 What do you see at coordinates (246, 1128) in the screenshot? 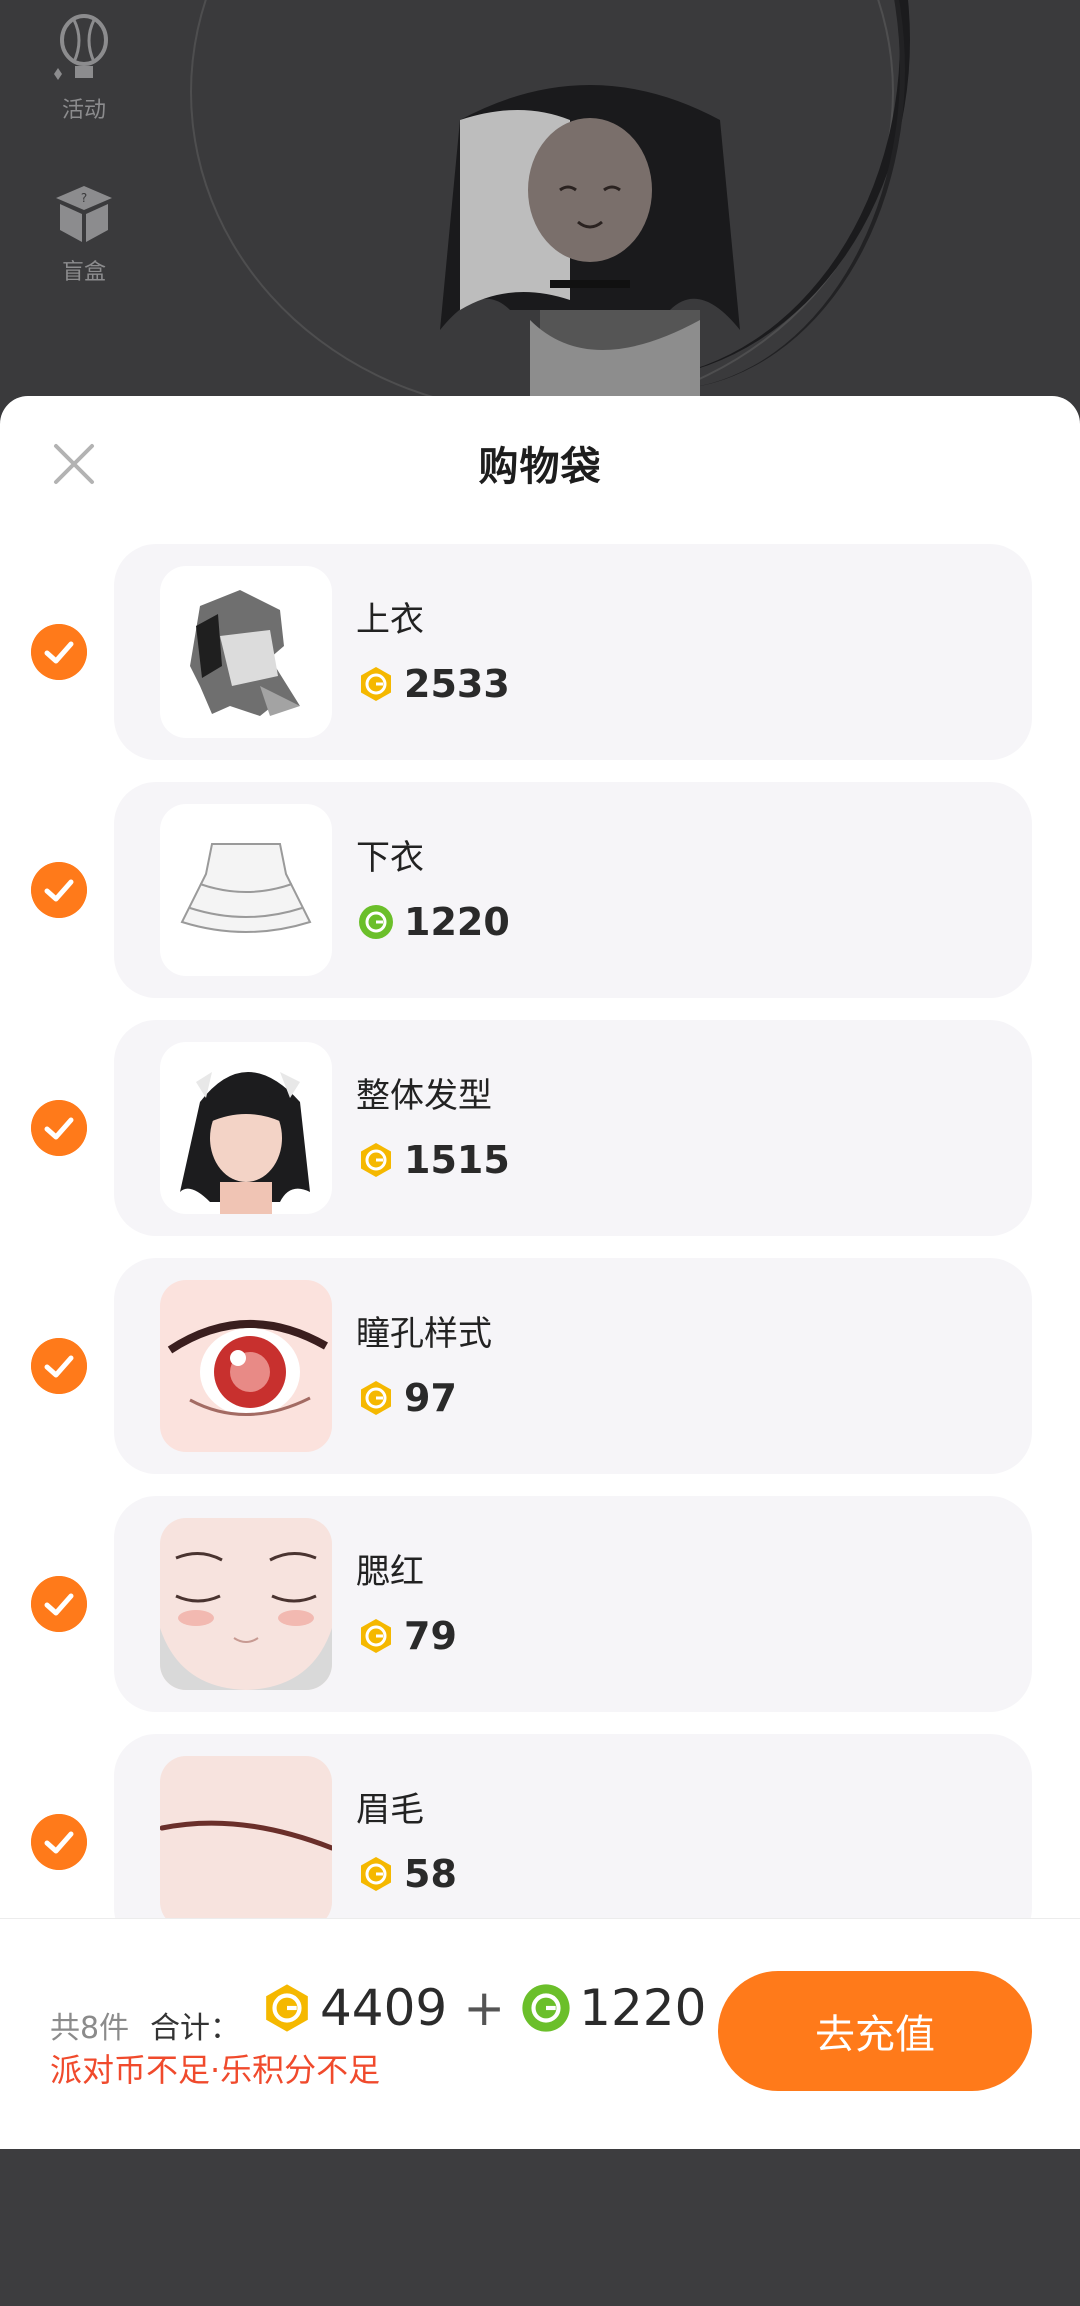
I see `item-thumbnail-hairstyle` at bounding box center [246, 1128].